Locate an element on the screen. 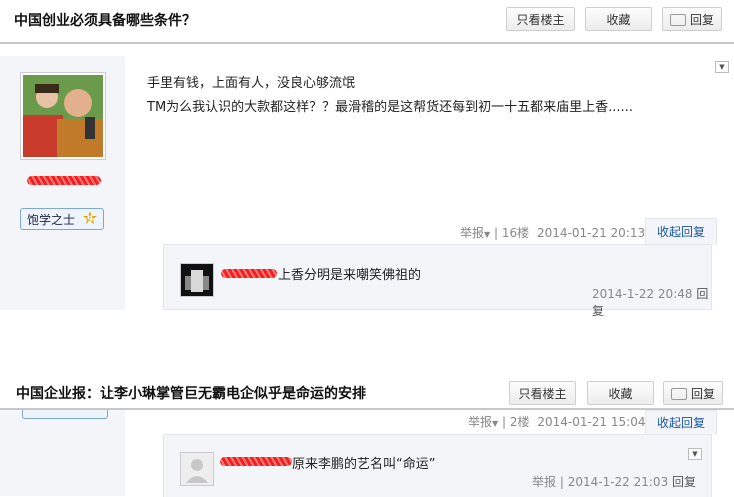  star-badge-icon: ★ 9 is located at coordinates (90, 218).